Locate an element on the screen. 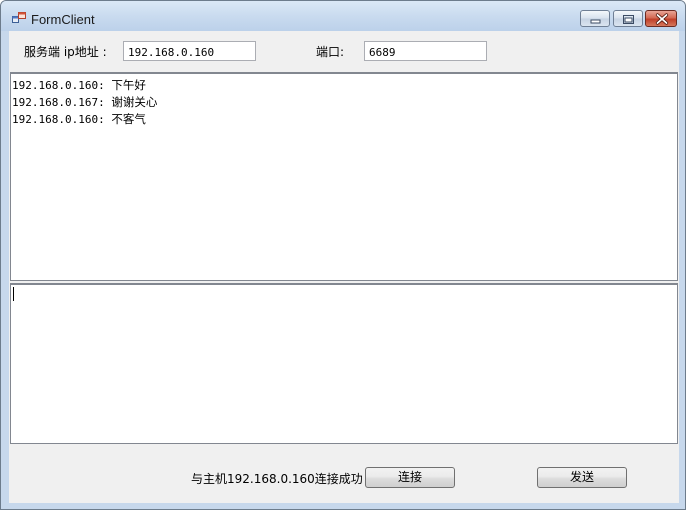 The image size is (686, 510). close-button is located at coordinates (661, 18).